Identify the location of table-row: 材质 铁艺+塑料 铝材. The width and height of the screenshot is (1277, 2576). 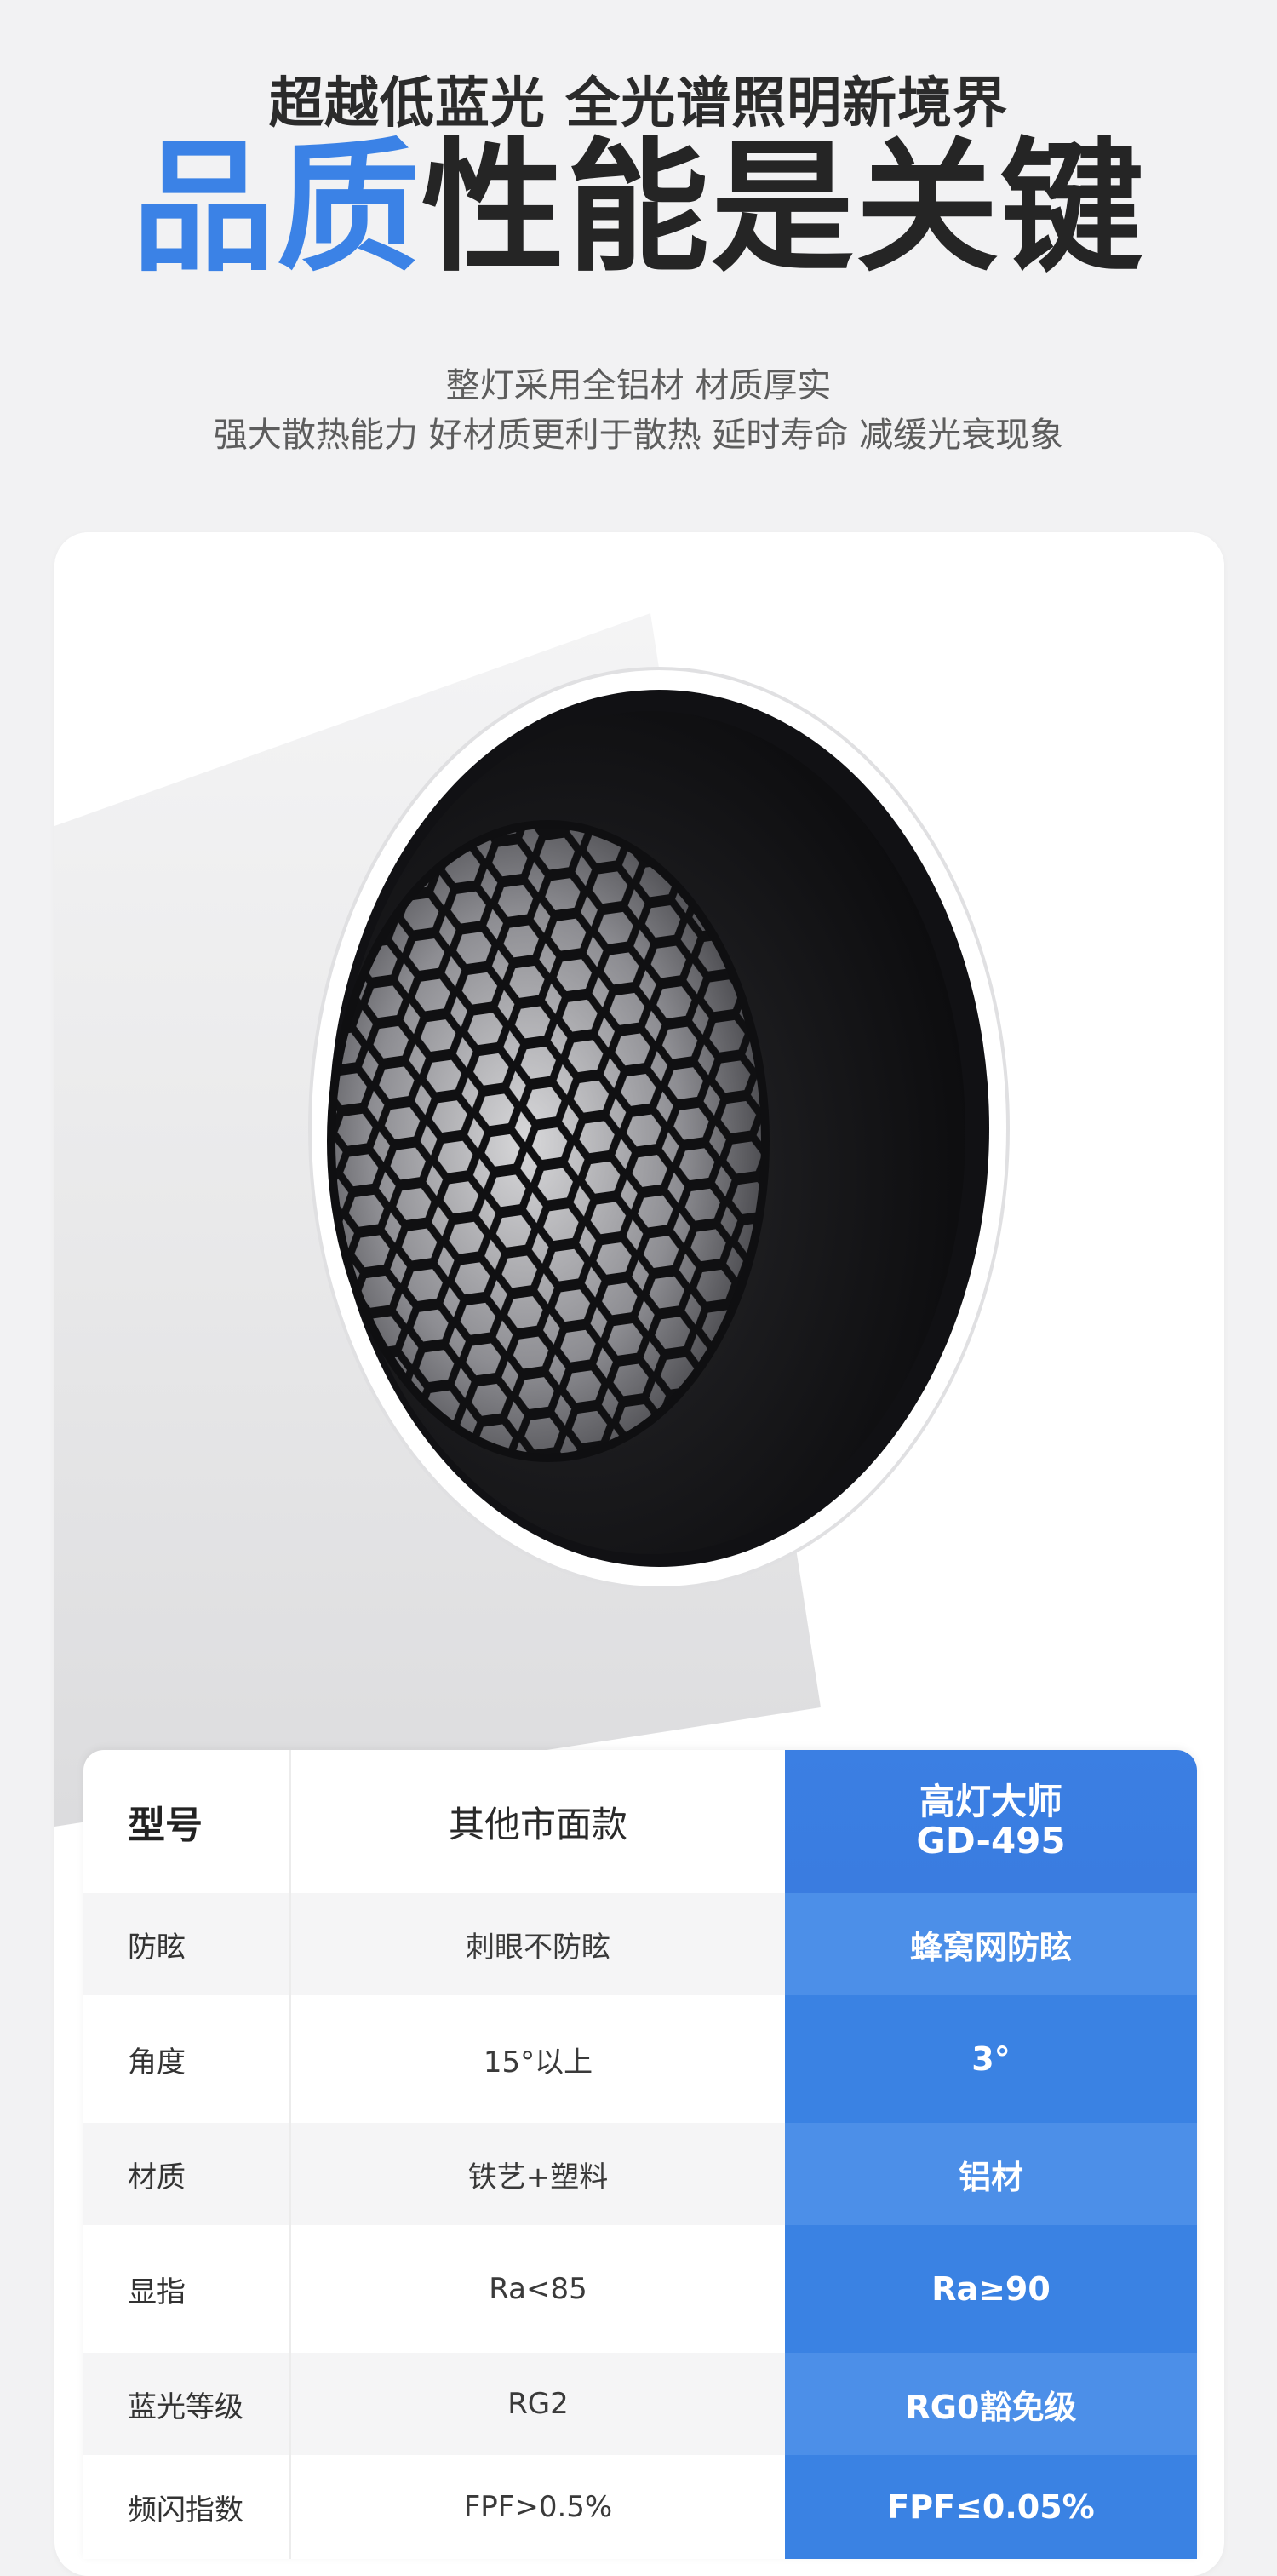
(640, 2174).